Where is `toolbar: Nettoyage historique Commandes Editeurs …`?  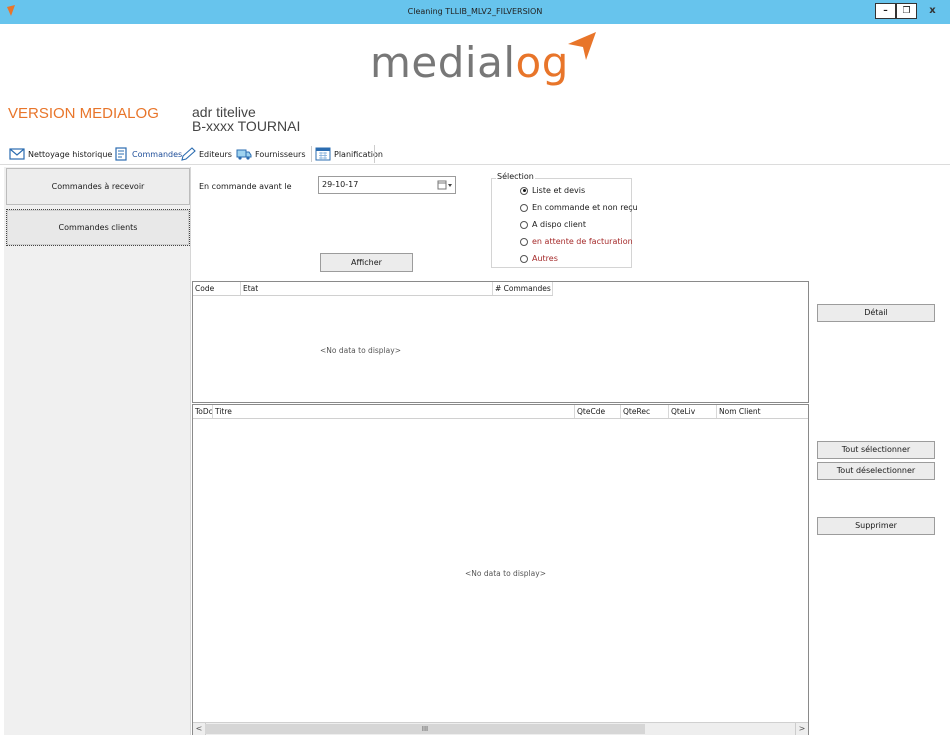
toolbar: Nettoyage historique Commandes Editeurs … is located at coordinates (475, 153).